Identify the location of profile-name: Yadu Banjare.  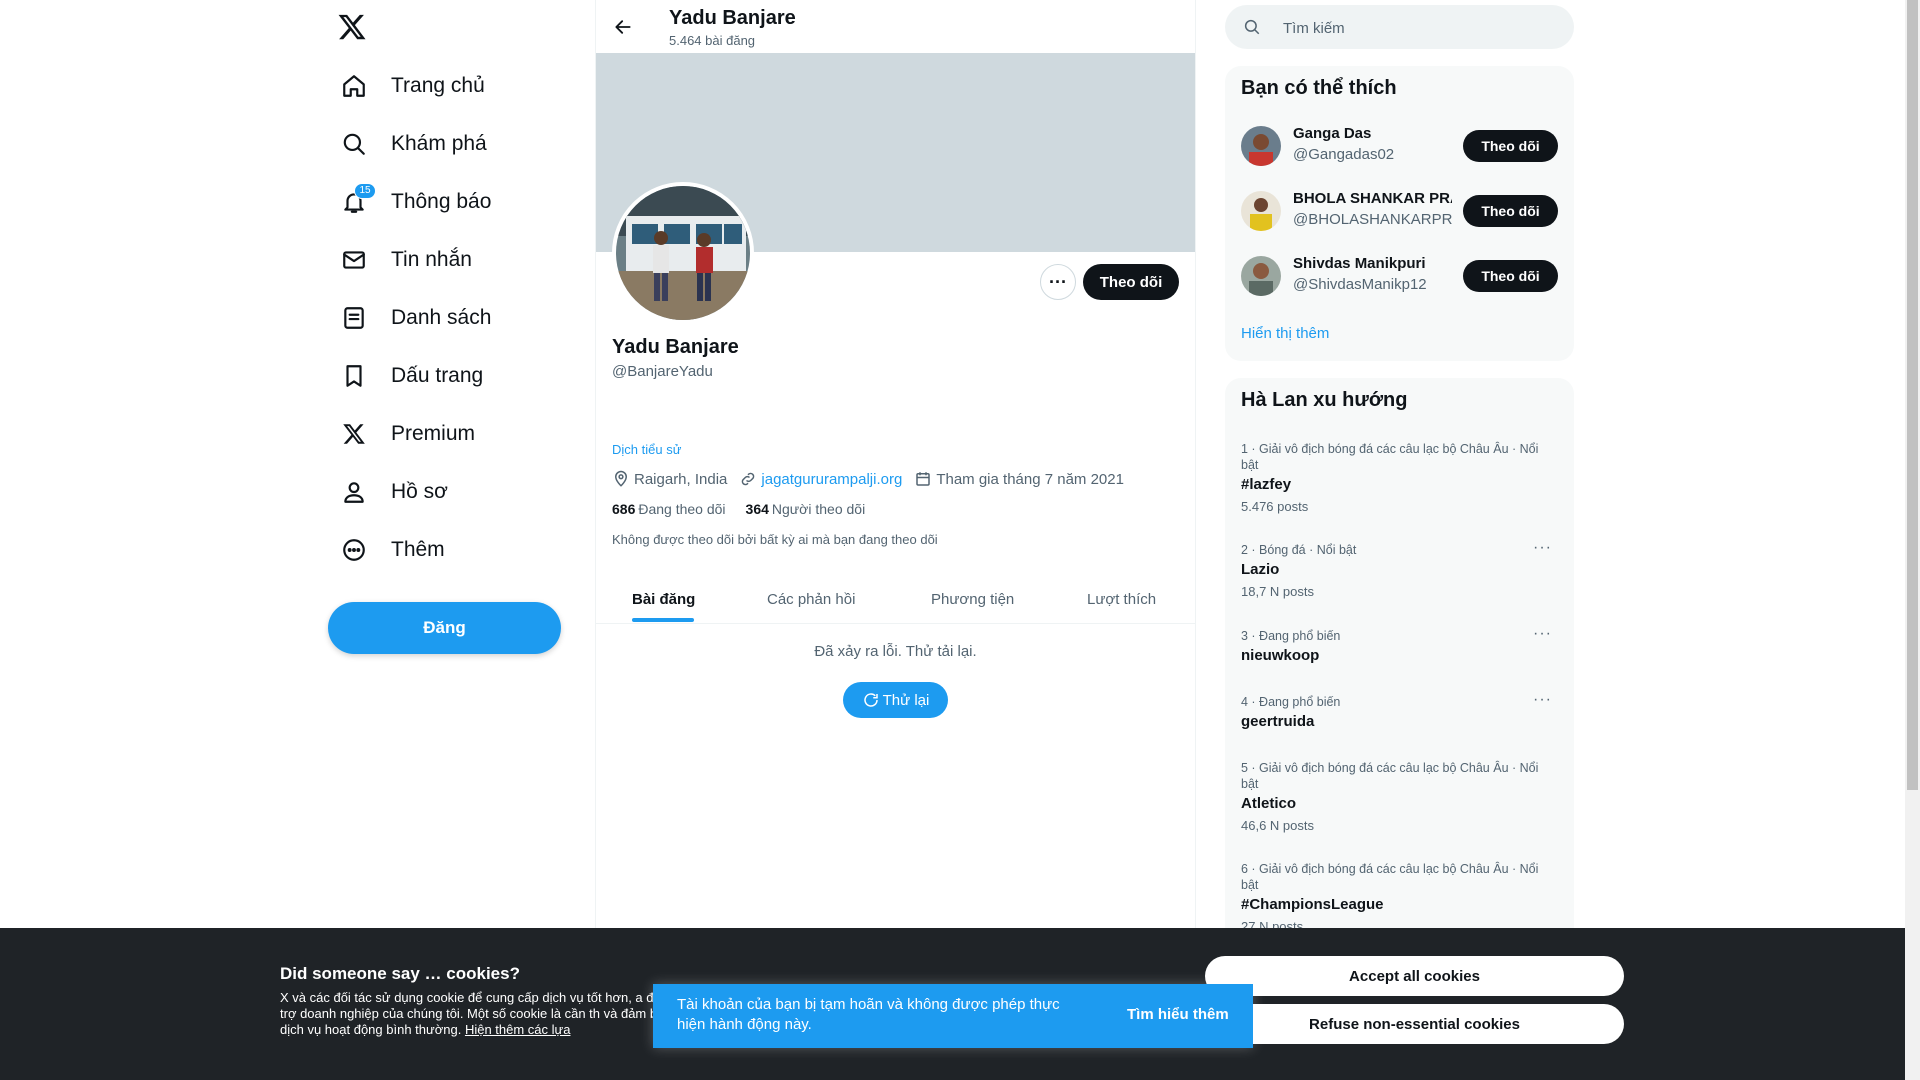
(675, 347).